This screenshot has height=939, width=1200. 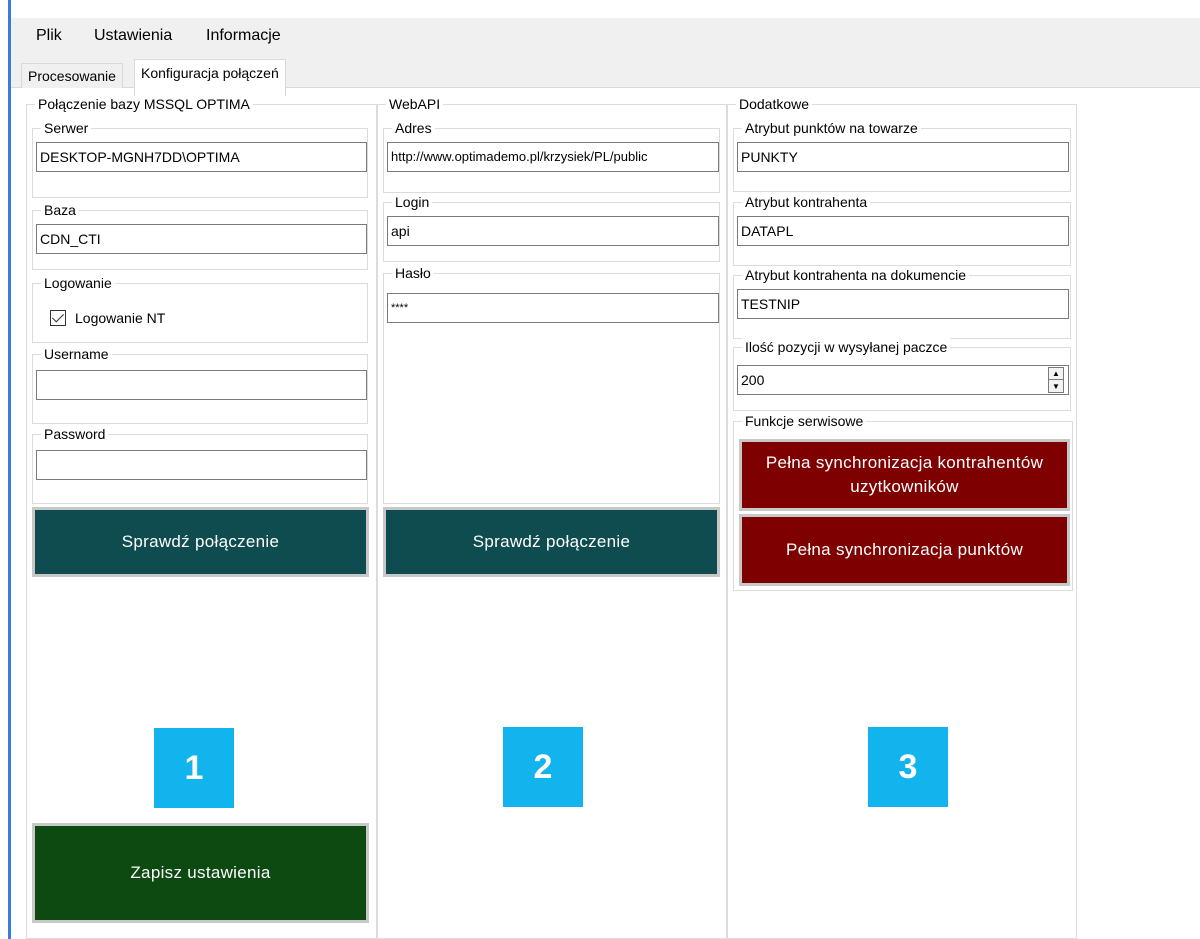 What do you see at coordinates (66, 128) in the screenshot?
I see `server-label: Serwer` at bounding box center [66, 128].